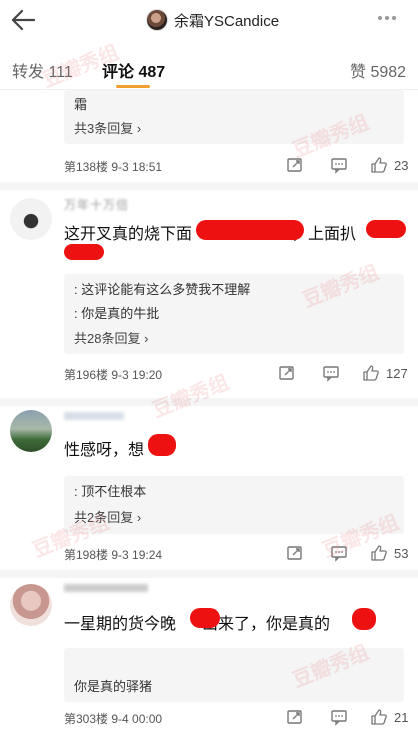 The height and width of the screenshot is (729, 418). What do you see at coordinates (387, 18) in the screenshot?
I see `more-dots-icon` at bounding box center [387, 18].